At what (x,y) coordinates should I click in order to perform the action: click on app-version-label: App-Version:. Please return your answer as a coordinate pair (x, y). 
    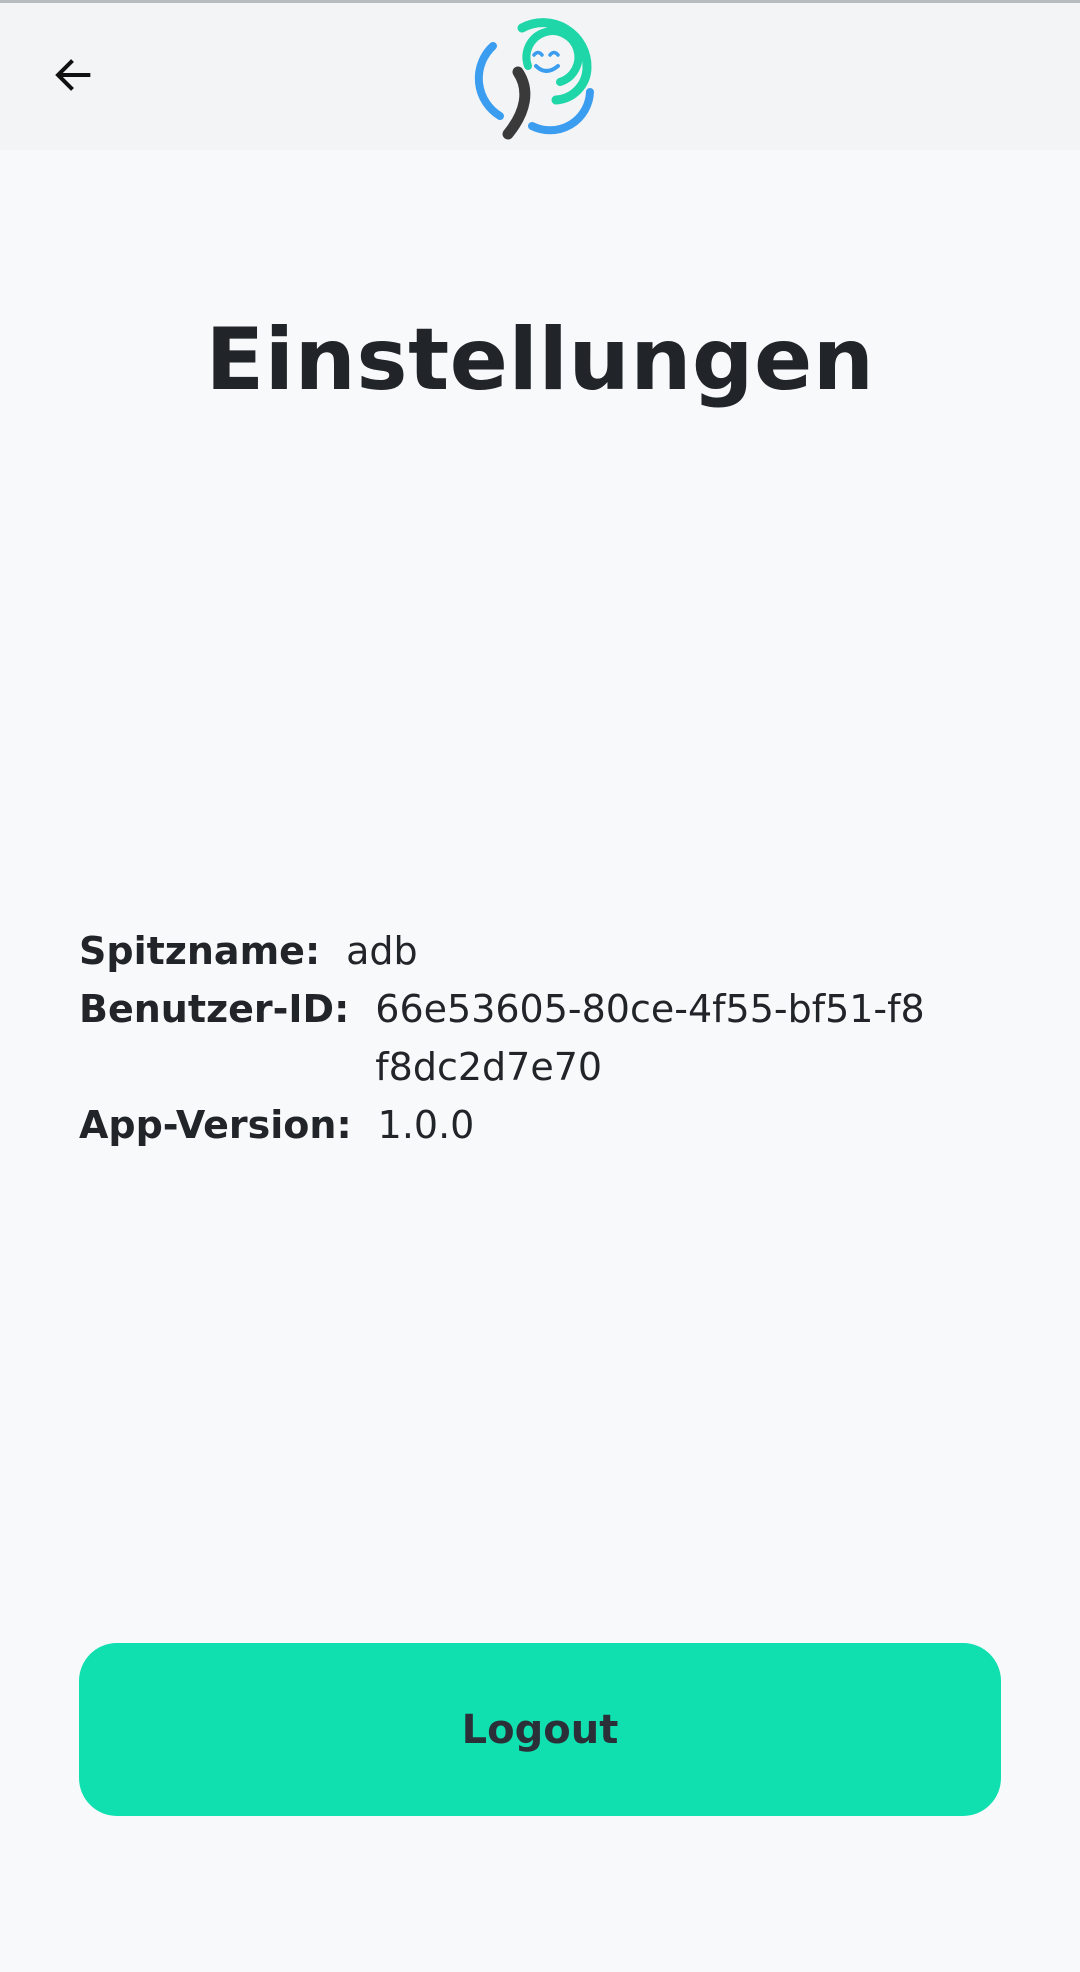
    Looking at the image, I should click on (215, 1125).